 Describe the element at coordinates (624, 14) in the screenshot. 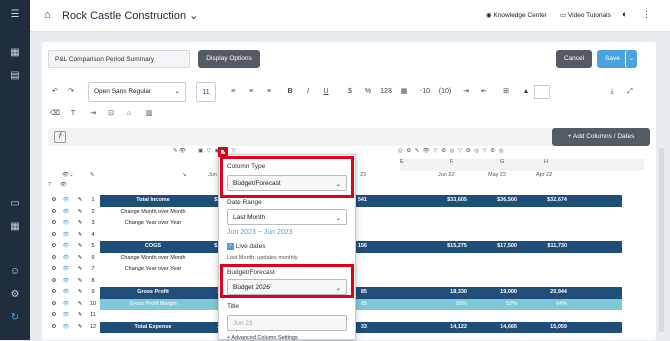

I see `theme-toggle-icon: ◐` at that location.